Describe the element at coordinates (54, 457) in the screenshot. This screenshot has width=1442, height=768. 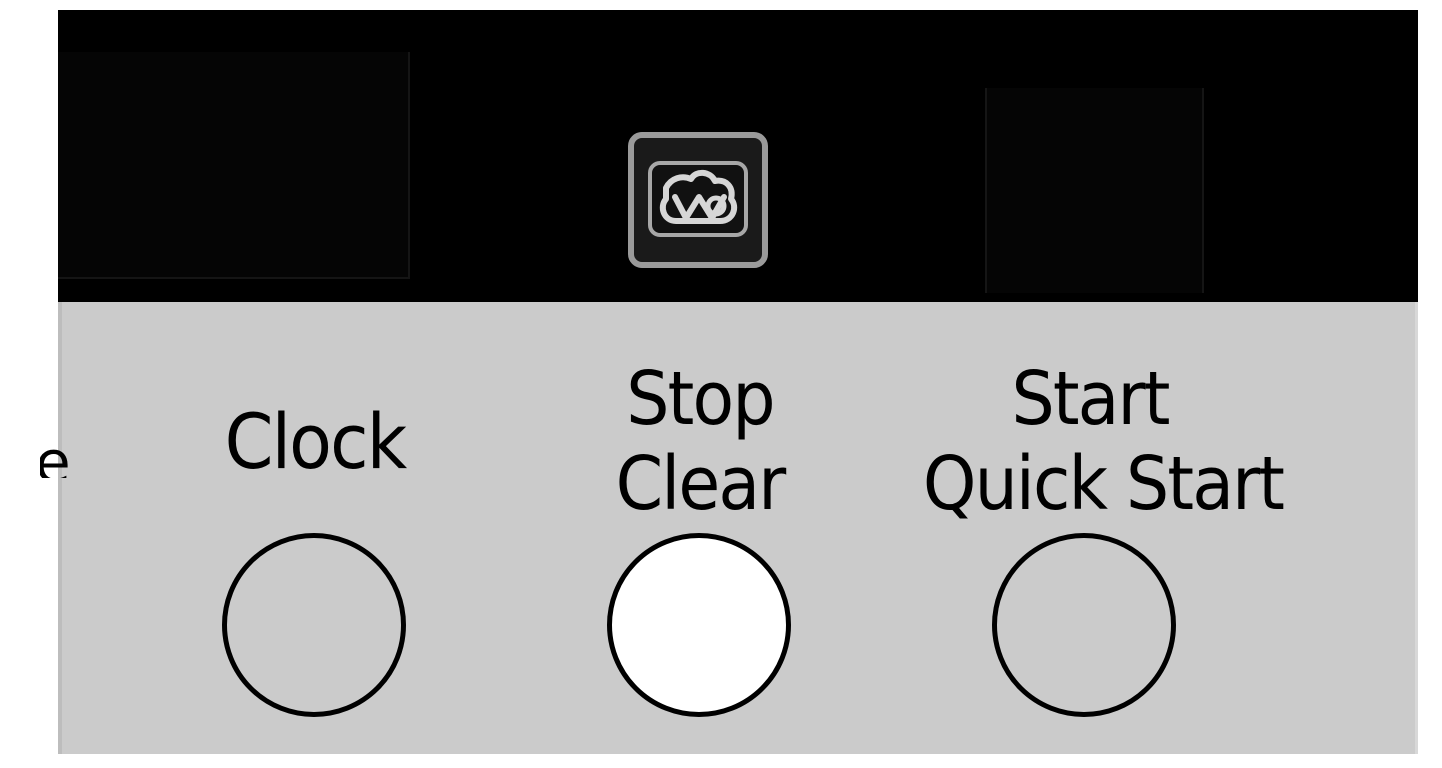
I see `partial-left-label: e` at that location.